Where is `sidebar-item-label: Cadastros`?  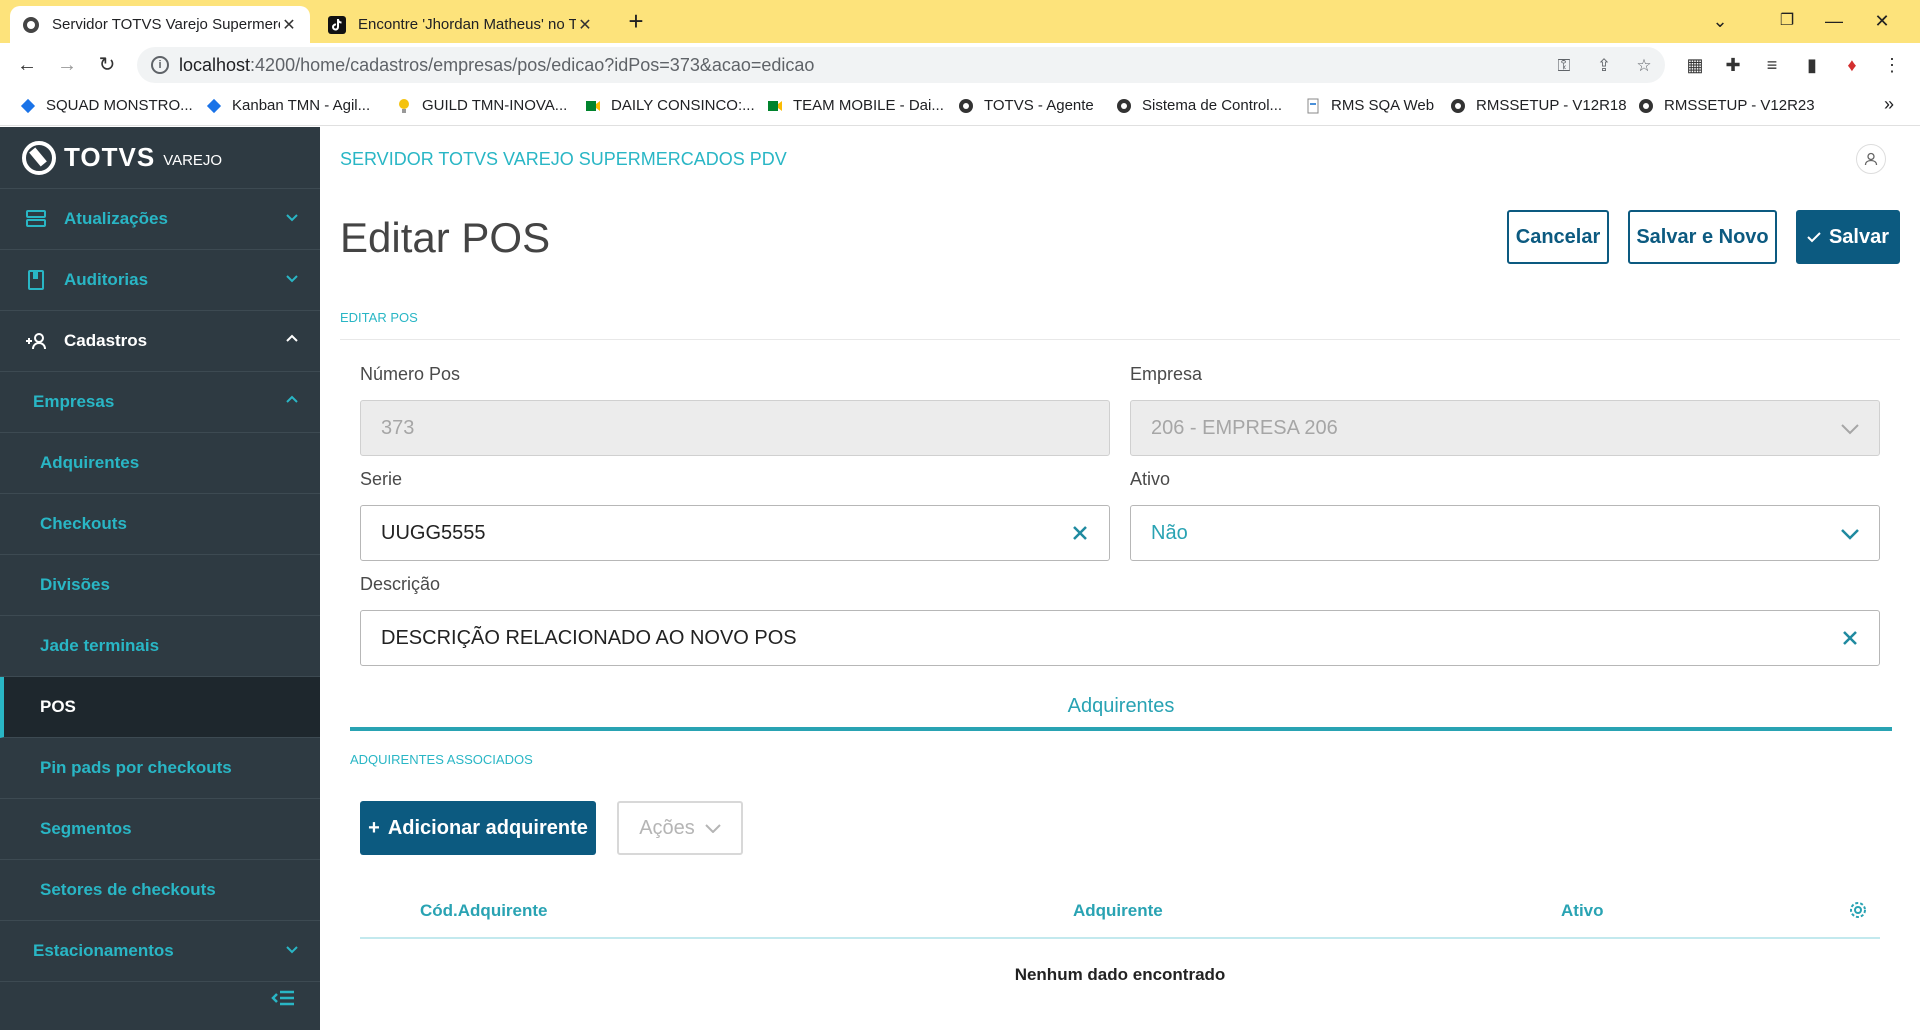 sidebar-item-label: Cadastros is located at coordinates (106, 340).